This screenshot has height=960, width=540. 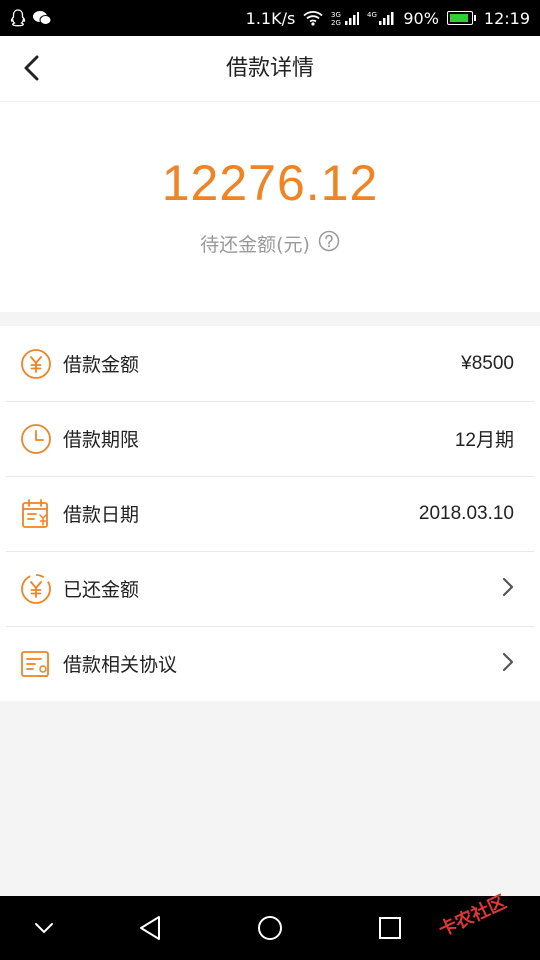 What do you see at coordinates (487, 363) in the screenshot?
I see `loan-amount-value: ¥8500` at bounding box center [487, 363].